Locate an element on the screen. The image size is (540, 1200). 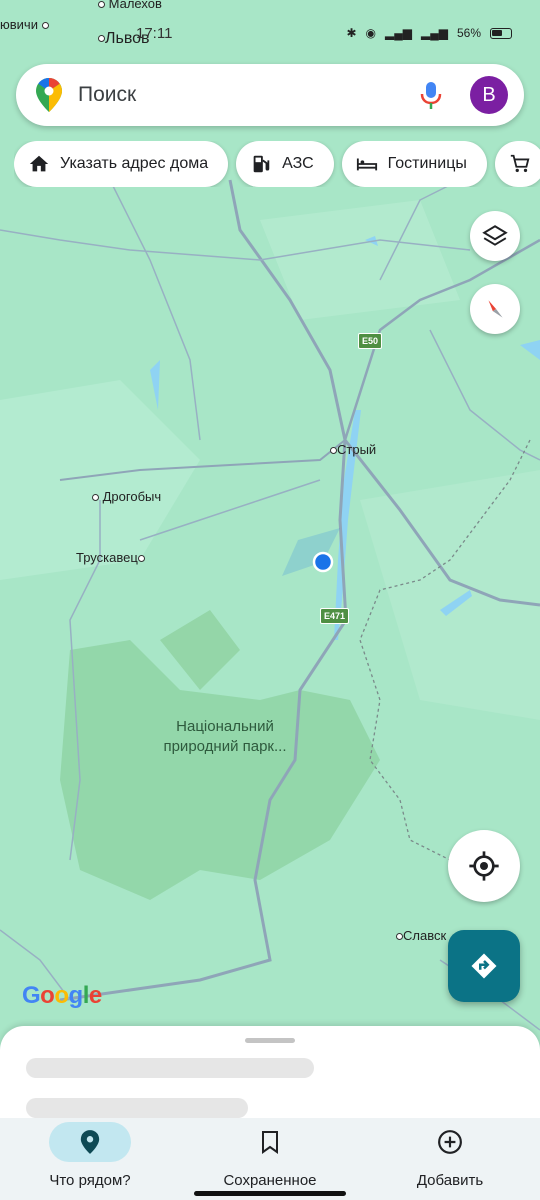
place-label-malekhov: Малехов is located at coordinates (130, 5).